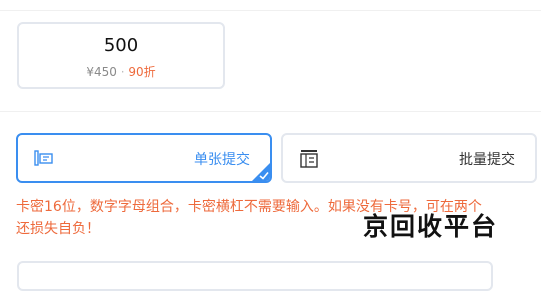 The height and width of the screenshot is (291, 541). What do you see at coordinates (409, 158) in the screenshot?
I see `batch-submit-tab: 批量提交` at bounding box center [409, 158].